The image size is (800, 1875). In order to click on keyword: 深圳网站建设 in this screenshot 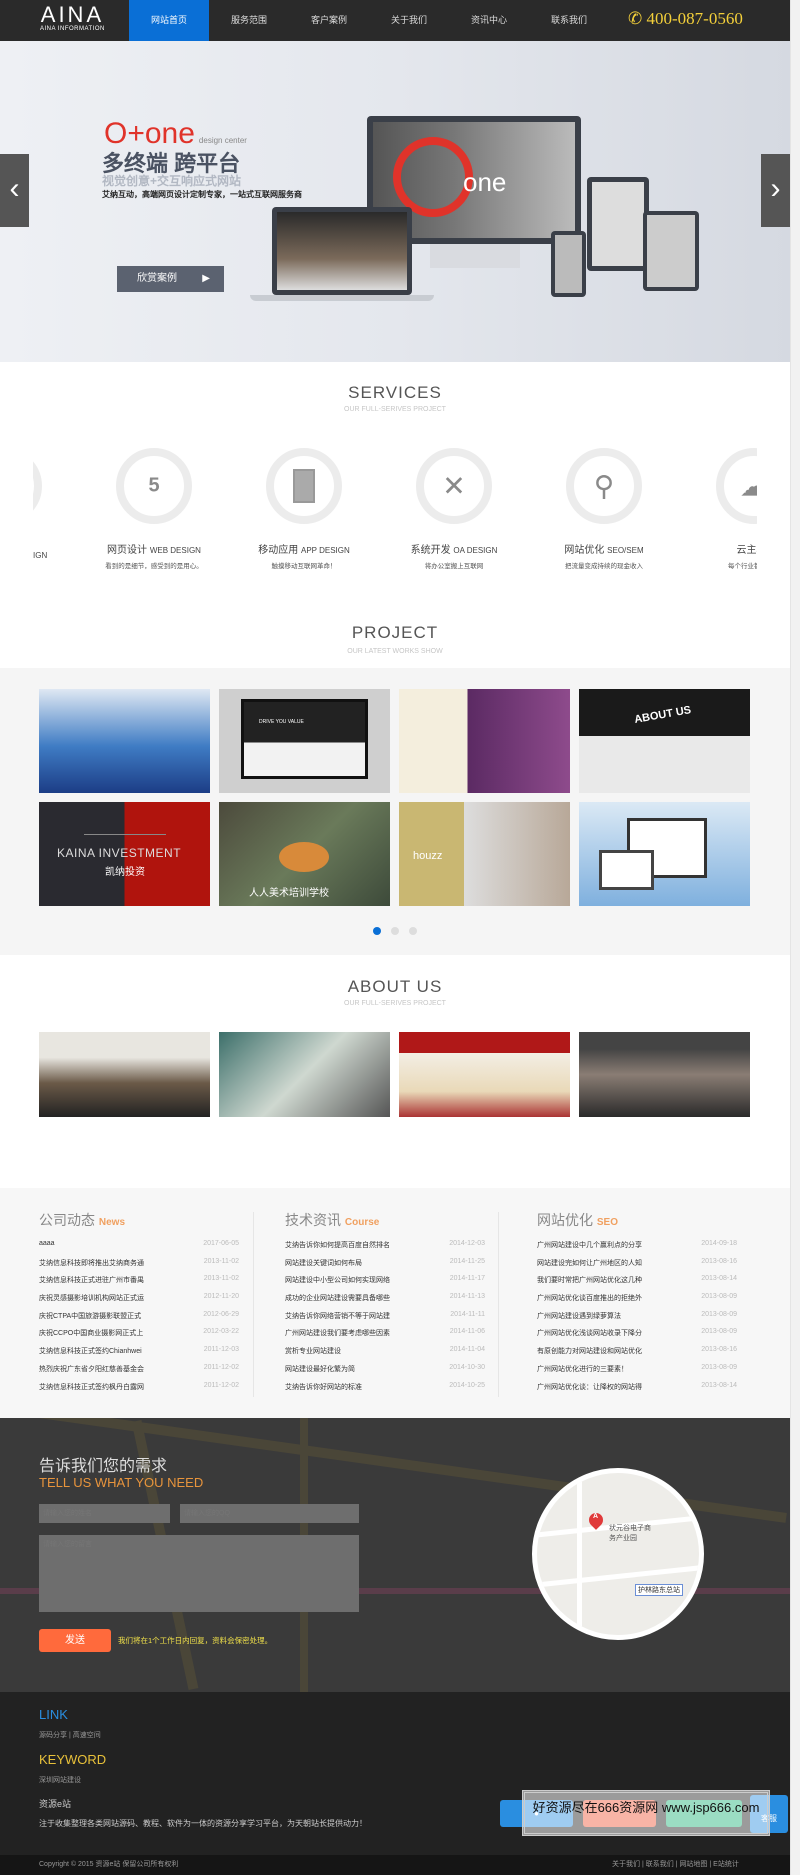, I will do `click(60, 1780)`.